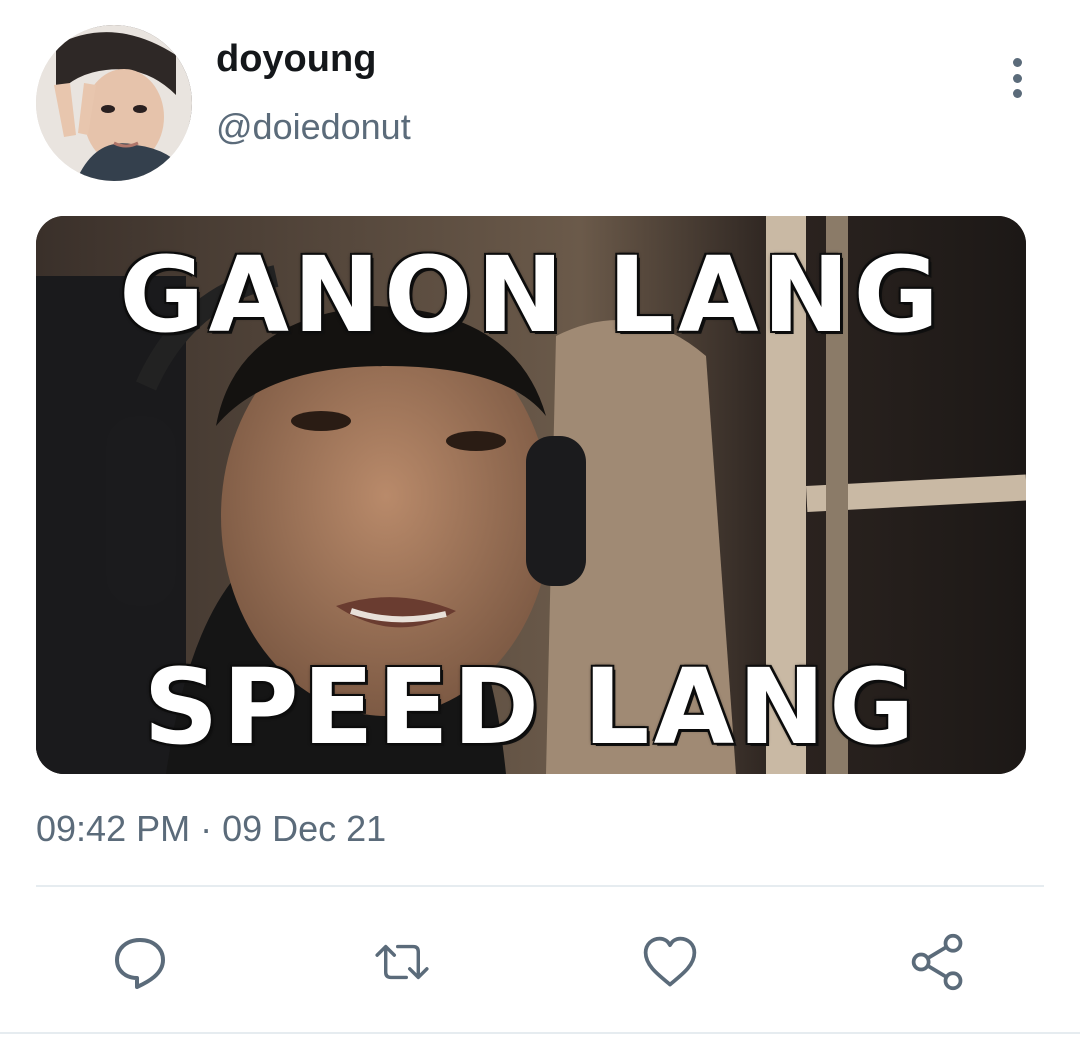  I want to click on heart-icon, so click(670, 961).